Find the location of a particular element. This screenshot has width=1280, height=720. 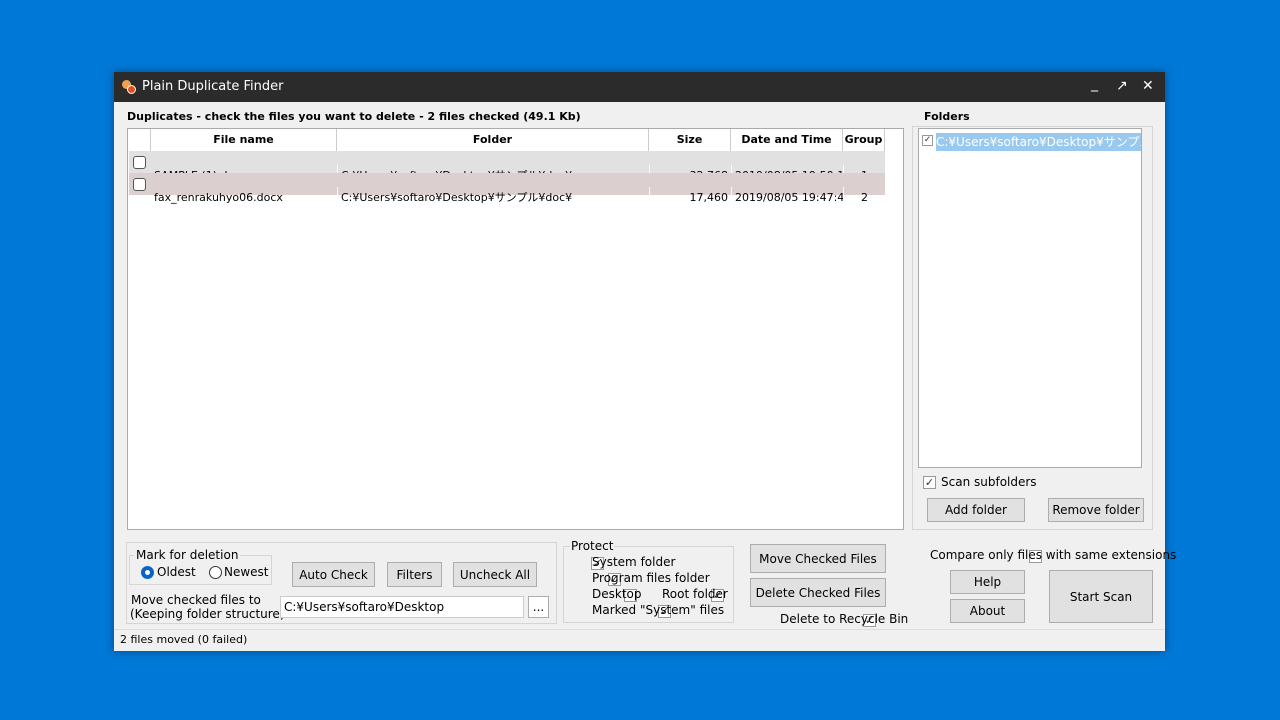

date-time: 2019/08/05 19:47:43 is located at coordinates (787, 198).